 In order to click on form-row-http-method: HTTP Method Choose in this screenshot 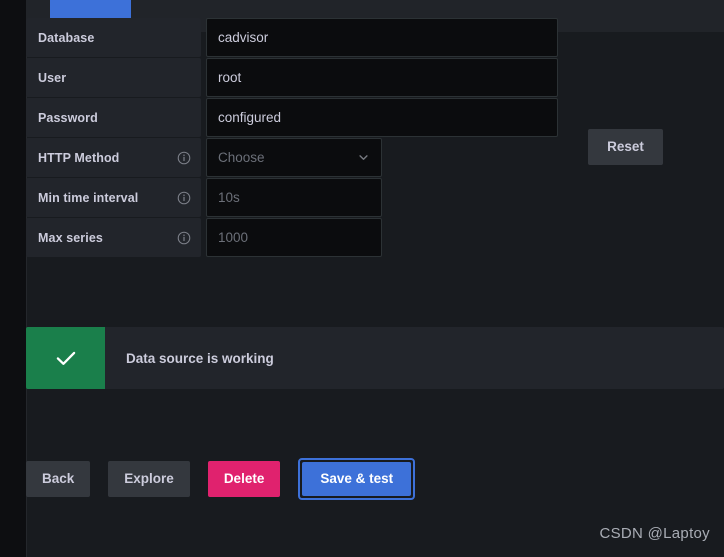, I will do `click(292, 157)`.